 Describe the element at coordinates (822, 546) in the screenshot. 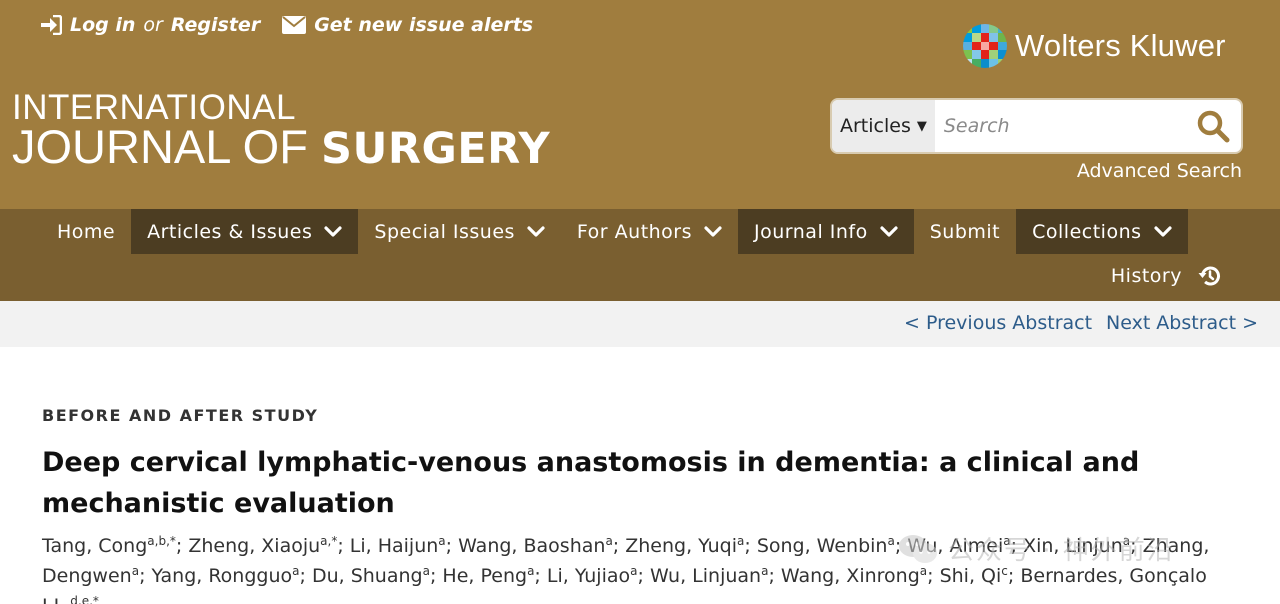

I see `author-name: Song, Wenbin` at that location.